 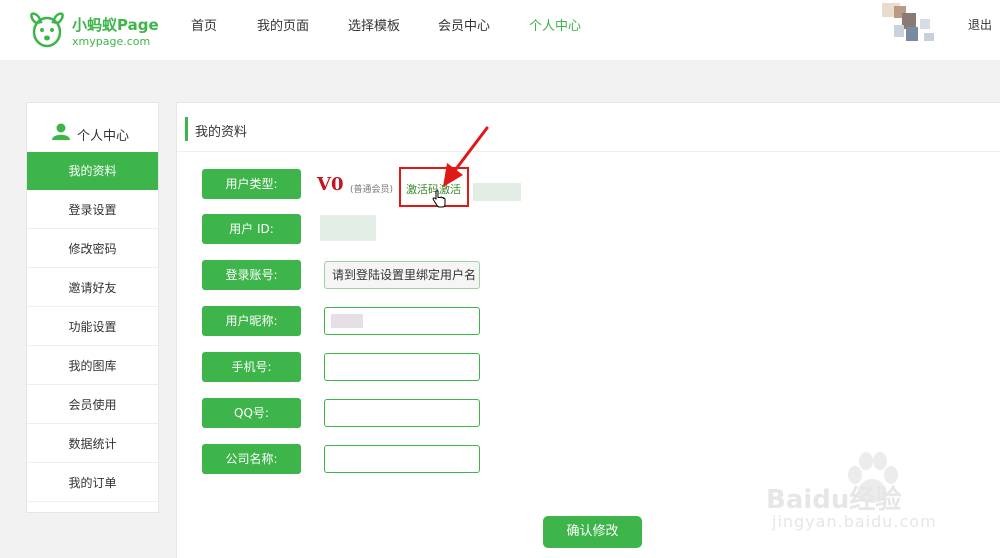 I want to click on dog-logo-icon, so click(x=47, y=30).